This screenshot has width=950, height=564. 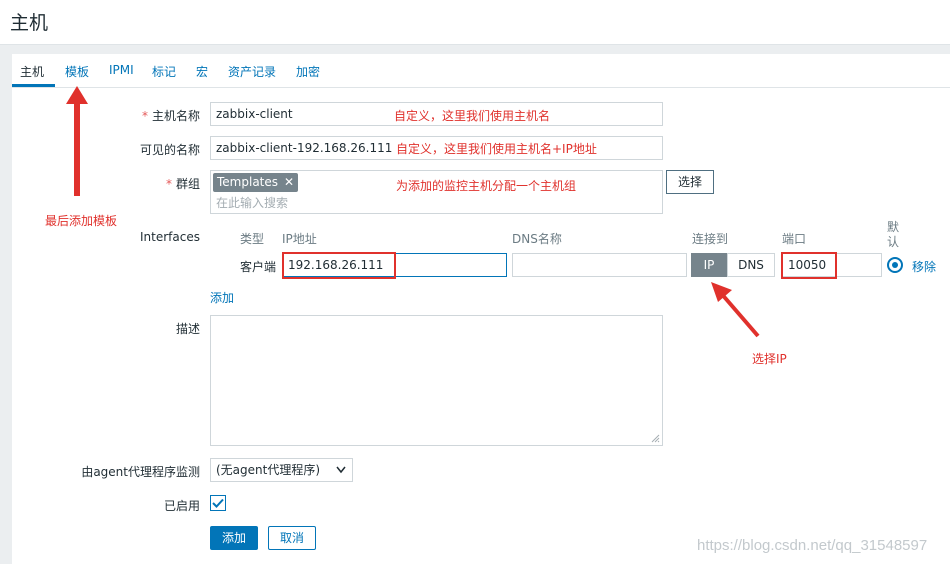 I want to click on group-tag-templates: Templates ✕, so click(x=256, y=182).